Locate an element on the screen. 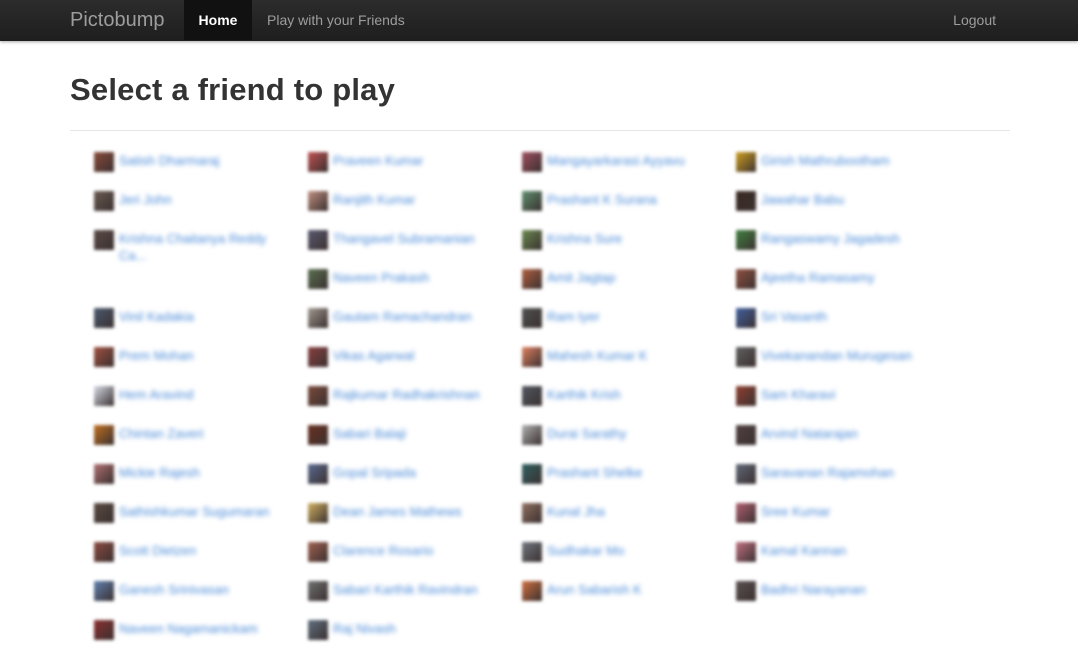 This screenshot has height=648, width=1078. friend-item: Raj Nivash is located at coordinates (352, 629).